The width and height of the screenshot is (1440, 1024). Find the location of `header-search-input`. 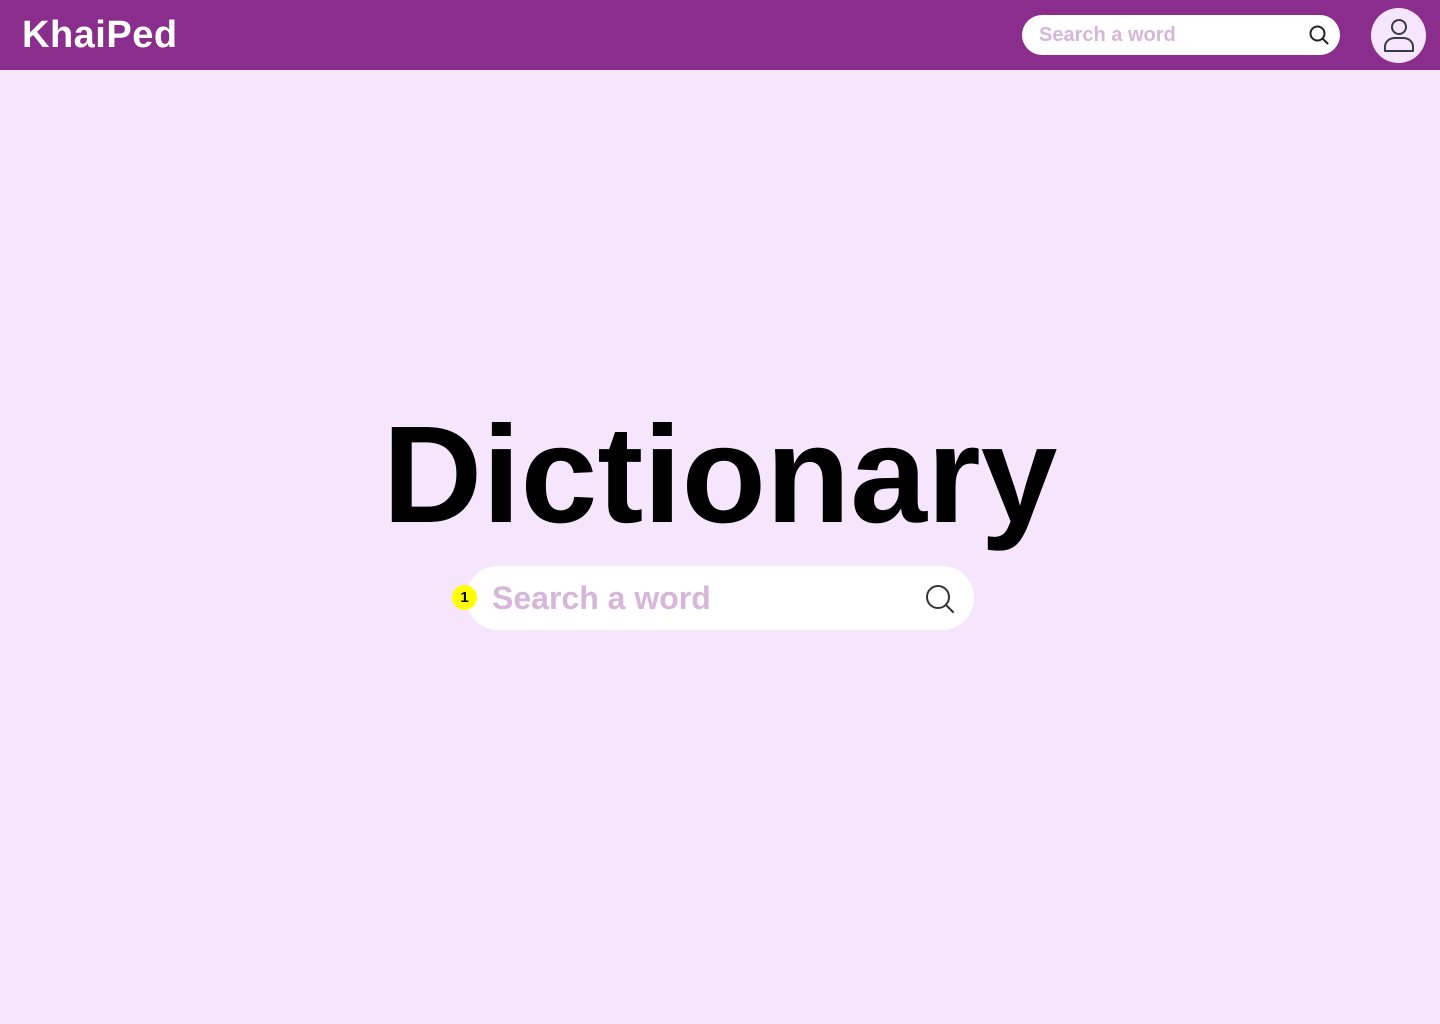

header-search-input is located at coordinates (1169, 35).